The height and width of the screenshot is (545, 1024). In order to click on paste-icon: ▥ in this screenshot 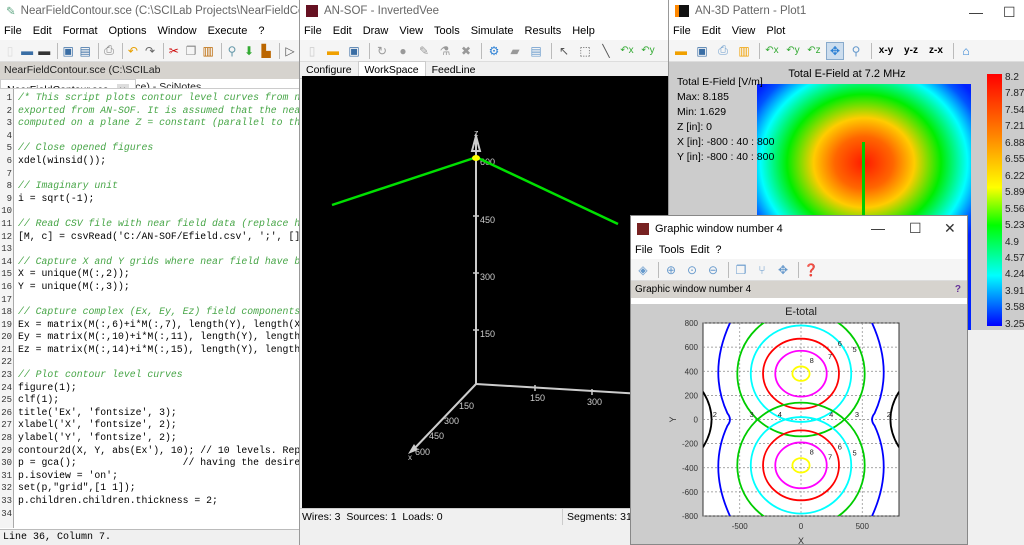, I will do `click(208, 51)`.